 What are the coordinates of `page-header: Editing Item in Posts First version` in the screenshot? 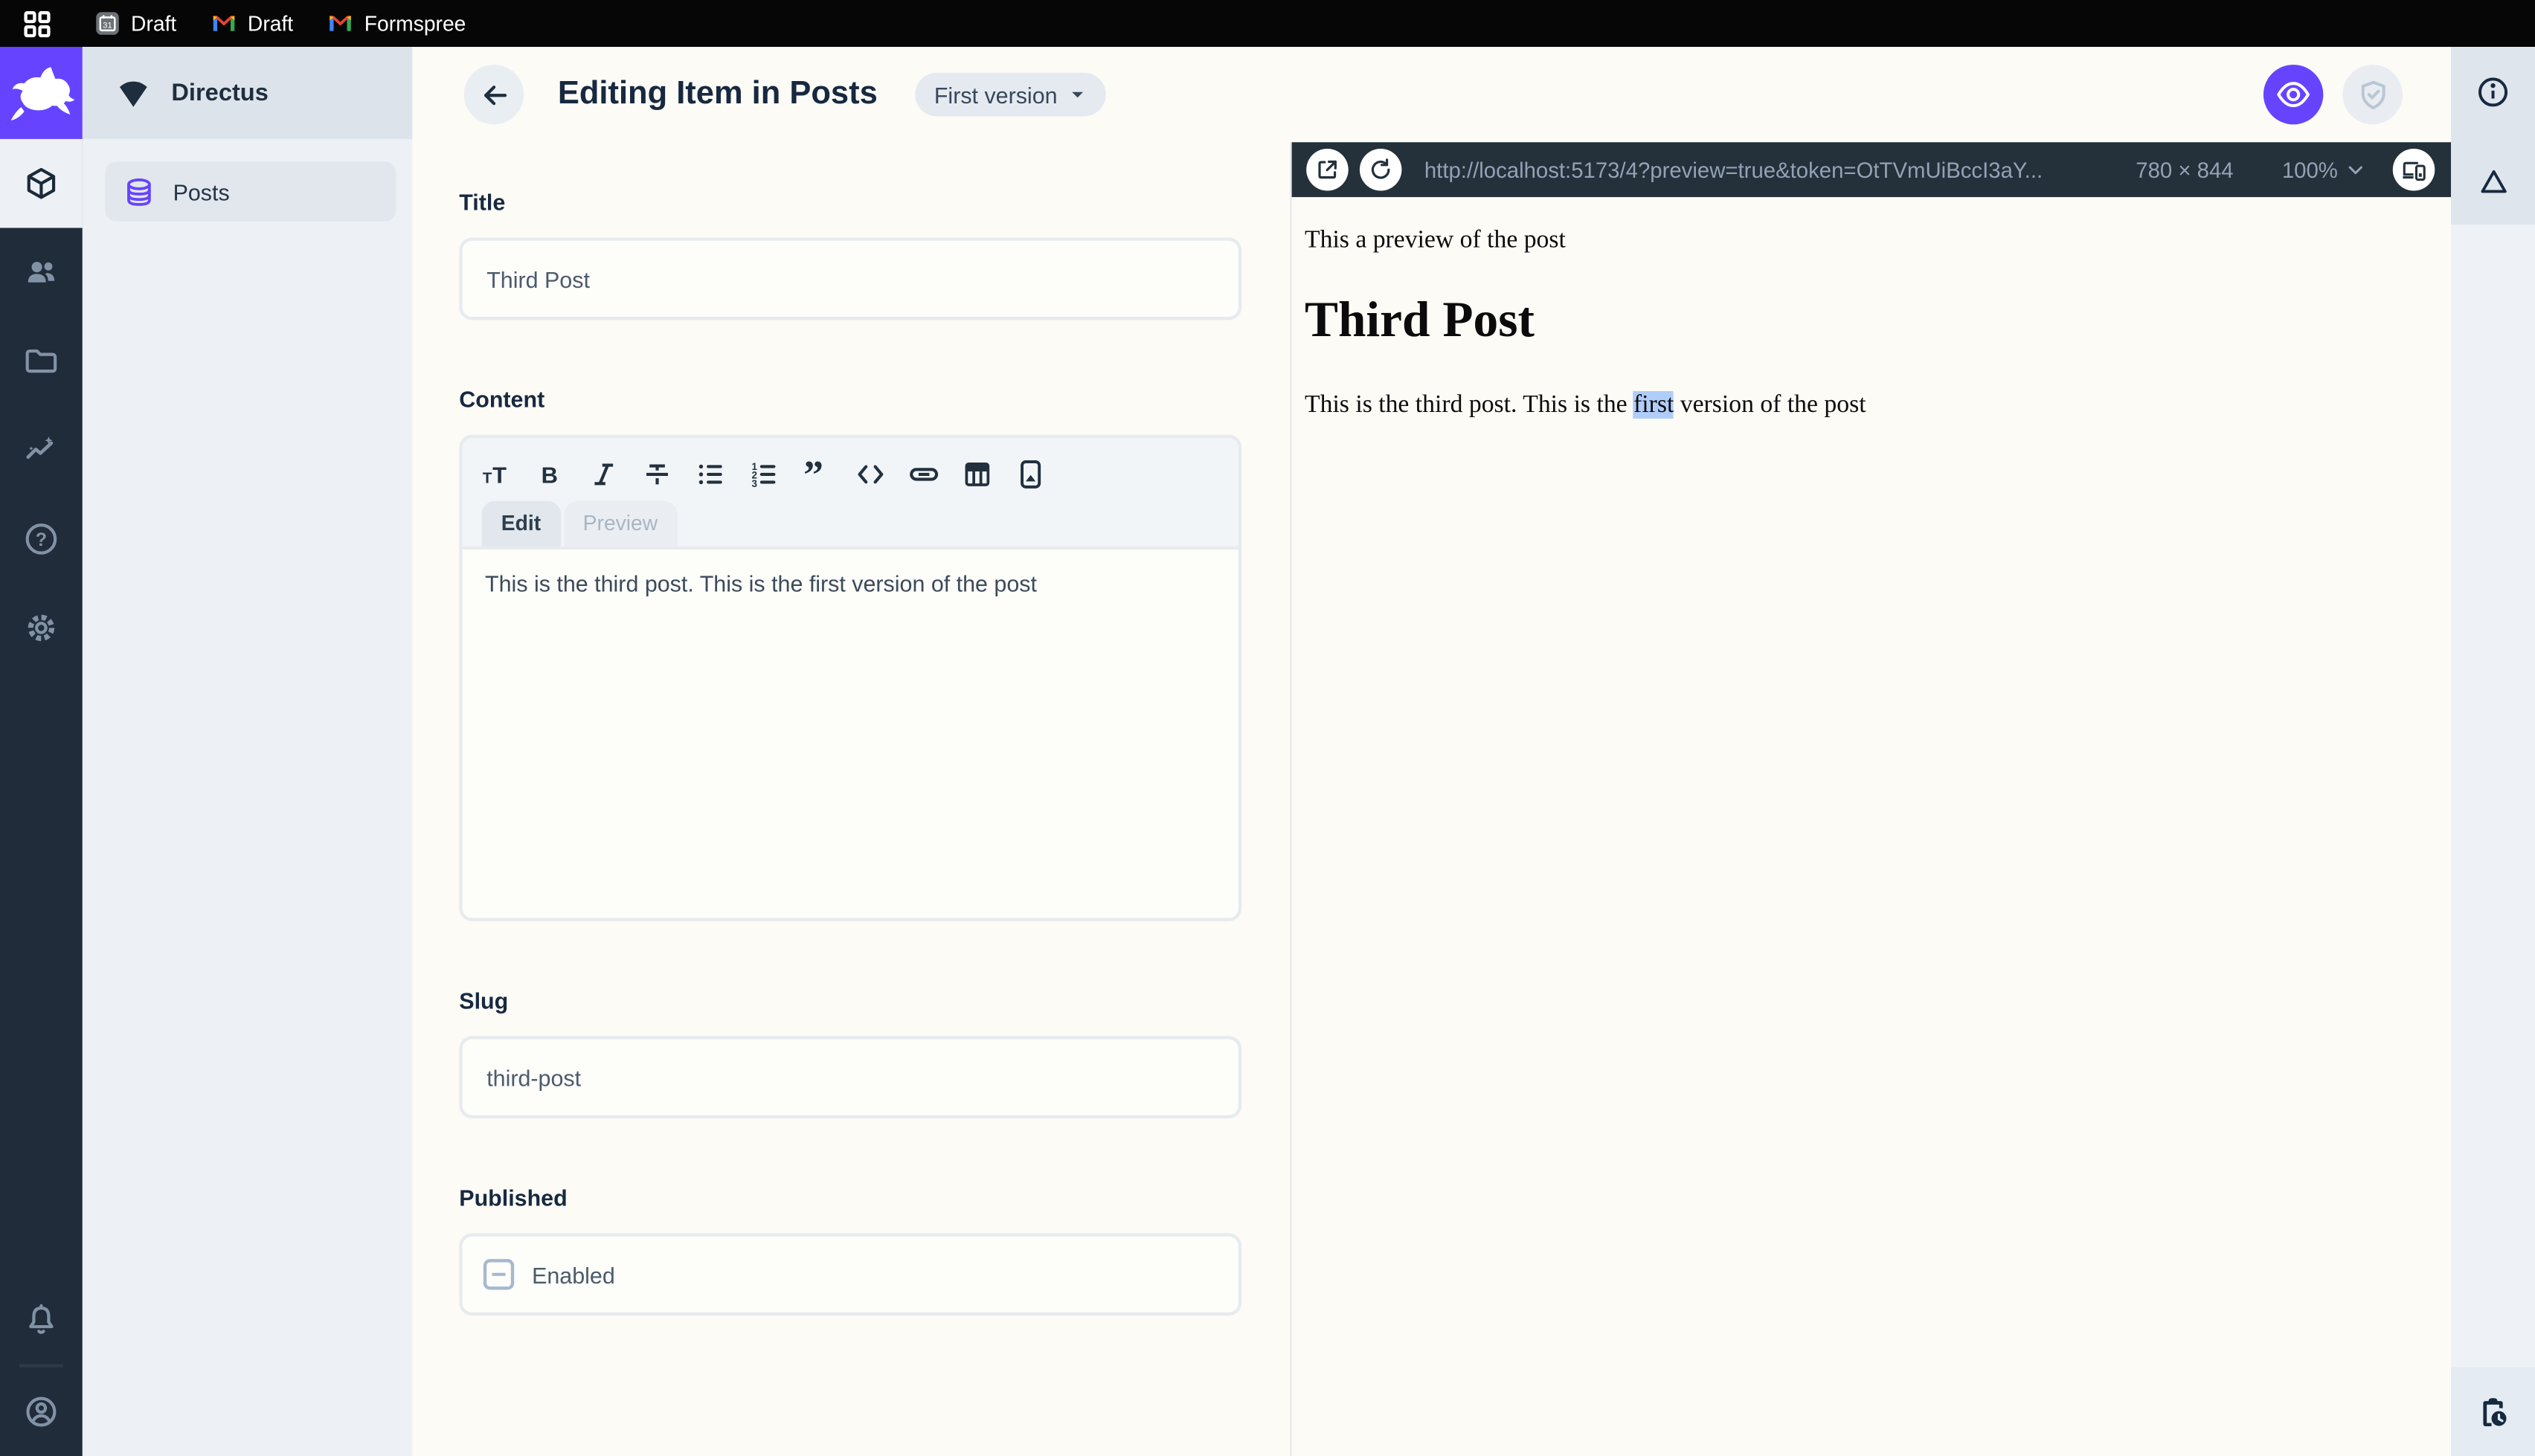 It's located at (1431, 94).